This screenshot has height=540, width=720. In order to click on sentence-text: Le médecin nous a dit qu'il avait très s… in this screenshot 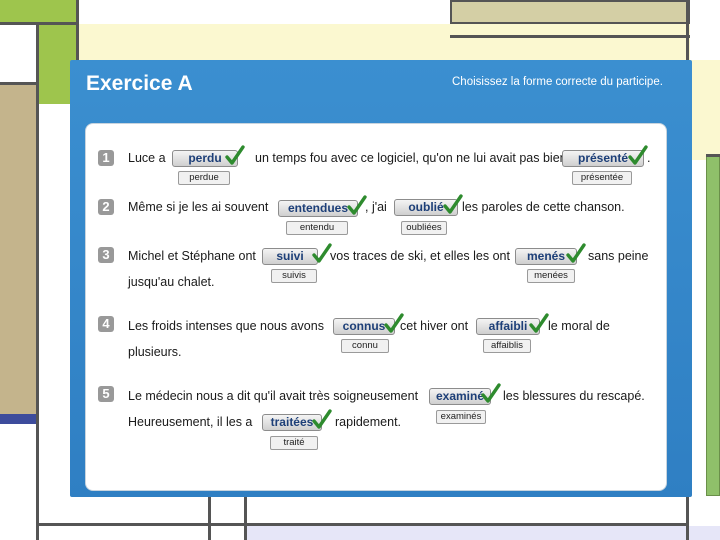, I will do `click(273, 396)`.